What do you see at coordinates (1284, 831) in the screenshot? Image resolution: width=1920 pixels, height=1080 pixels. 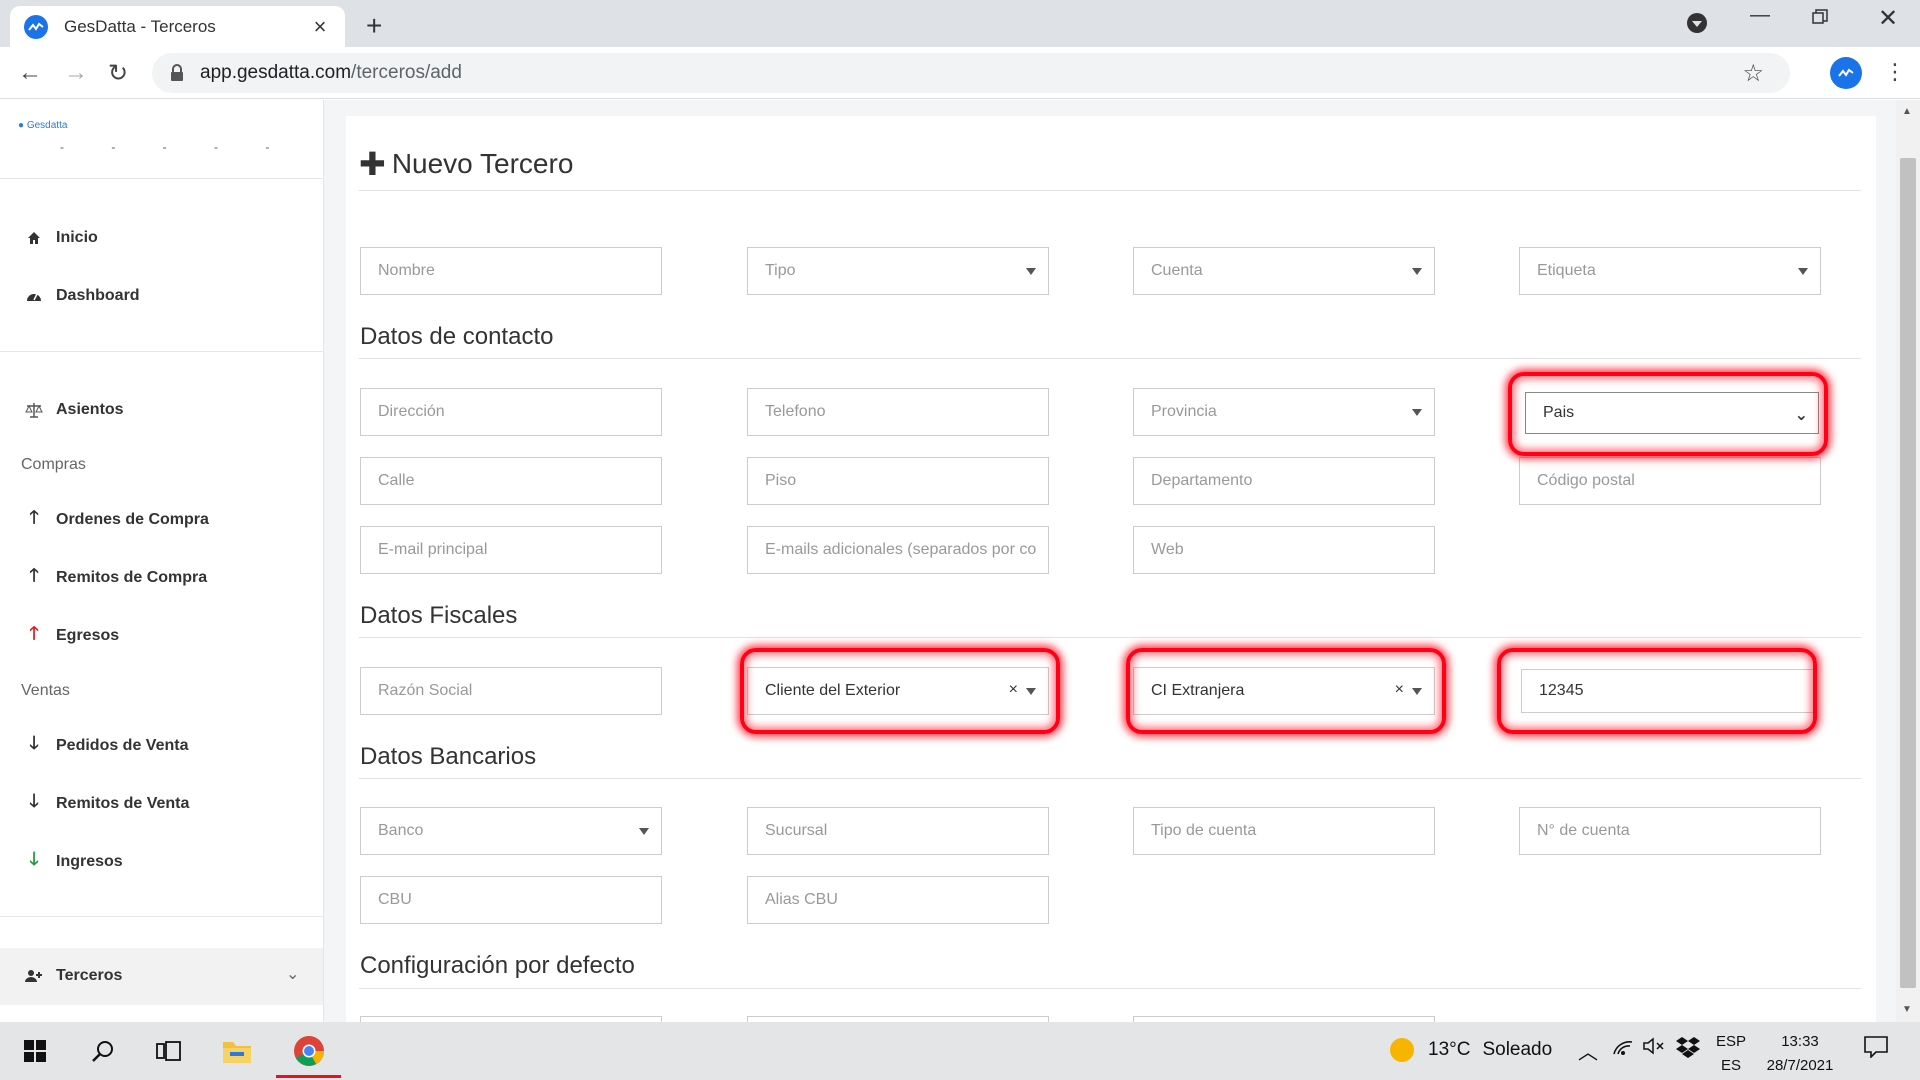 I see `tipo-de-cuenta-input: Tipo de cuenta` at bounding box center [1284, 831].